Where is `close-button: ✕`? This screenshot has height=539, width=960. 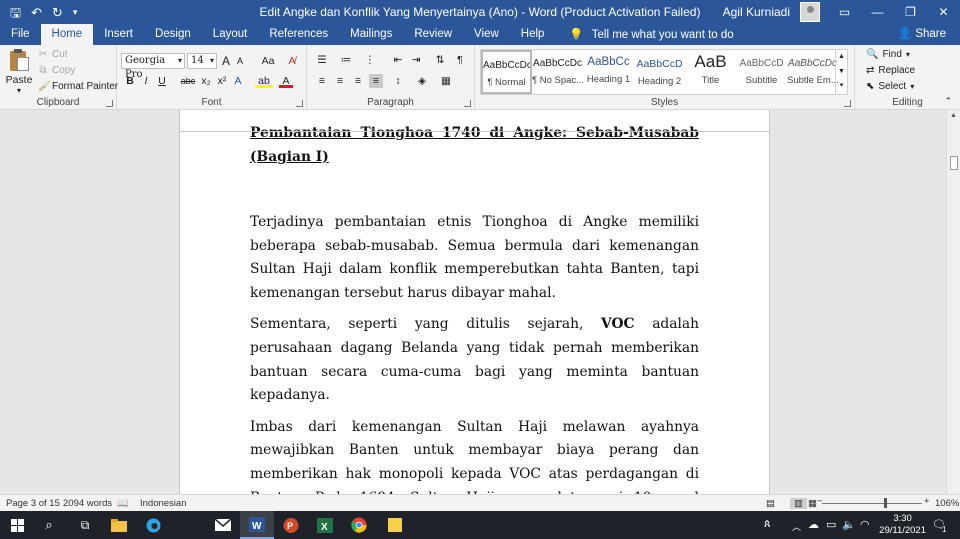 close-button: ✕ is located at coordinates (943, 12).